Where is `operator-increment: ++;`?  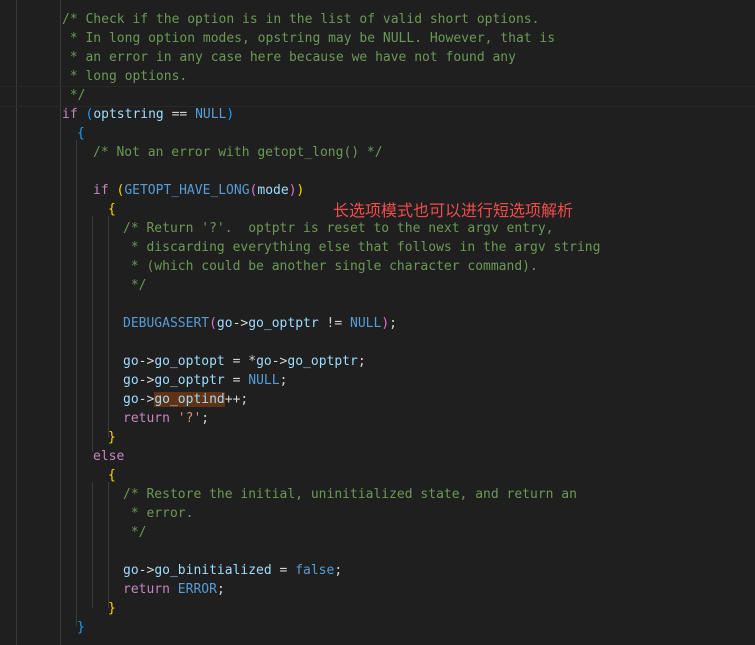 operator-increment: ++; is located at coordinates (236, 399).